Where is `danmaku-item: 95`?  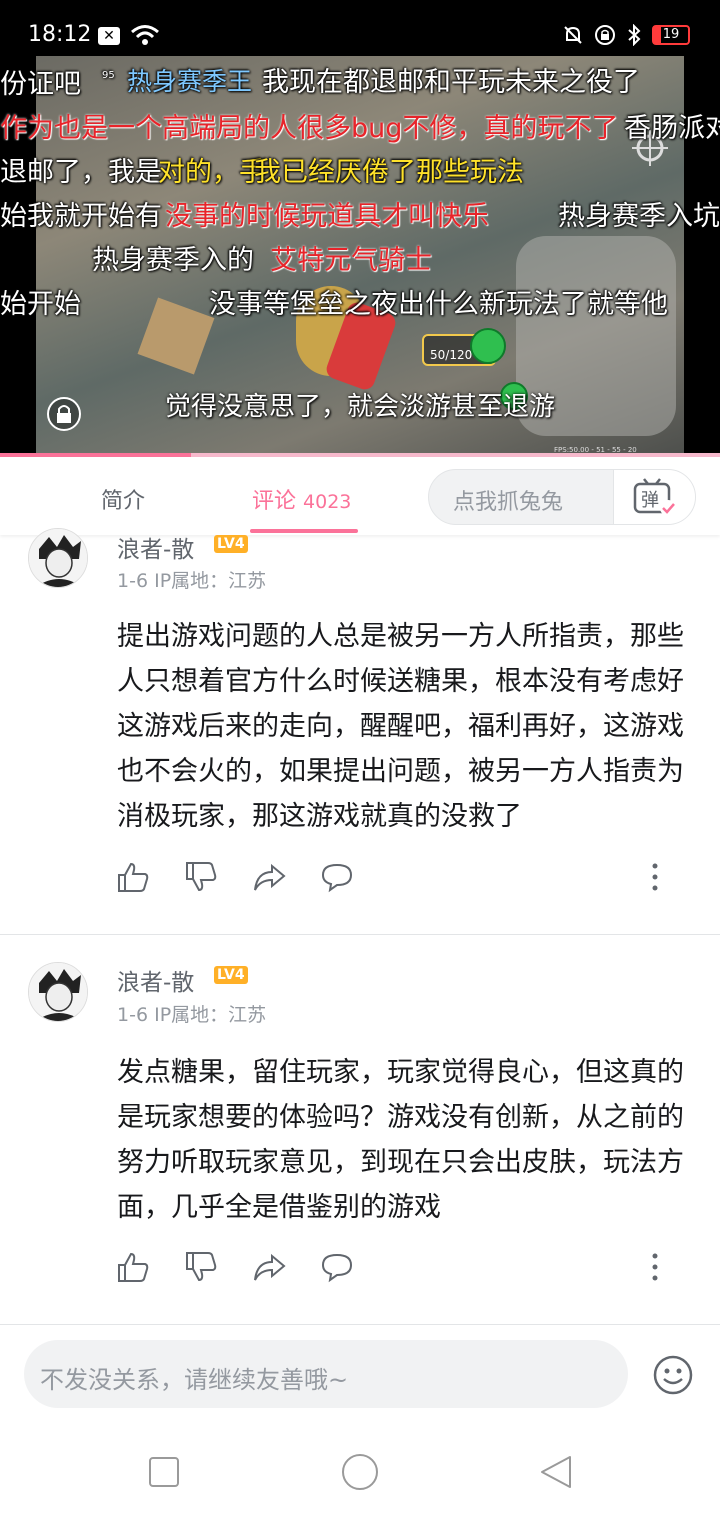
danmaku-item: 95 is located at coordinates (108, 75).